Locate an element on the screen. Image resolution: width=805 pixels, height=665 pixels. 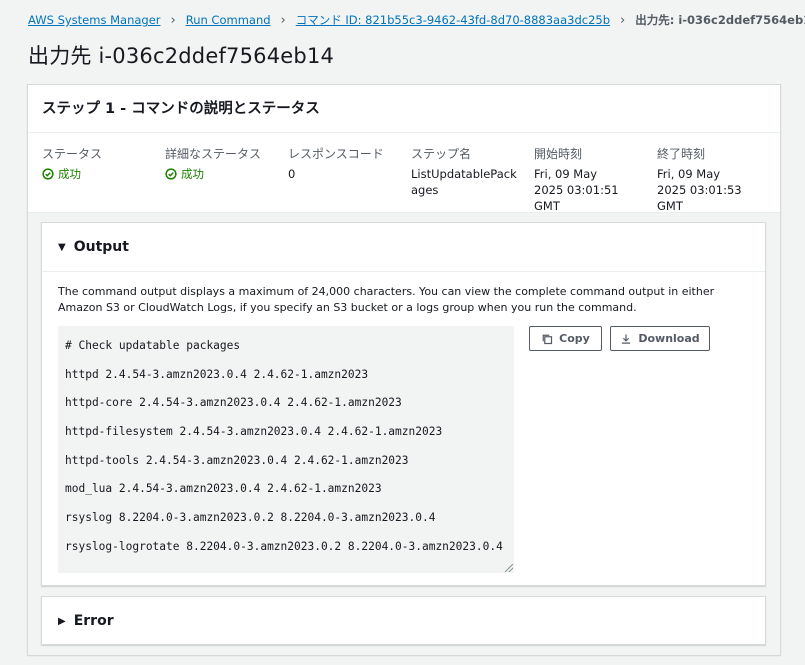
breadcrumb-systems-manager: AWS Systems Manager is located at coordinates (94, 20).